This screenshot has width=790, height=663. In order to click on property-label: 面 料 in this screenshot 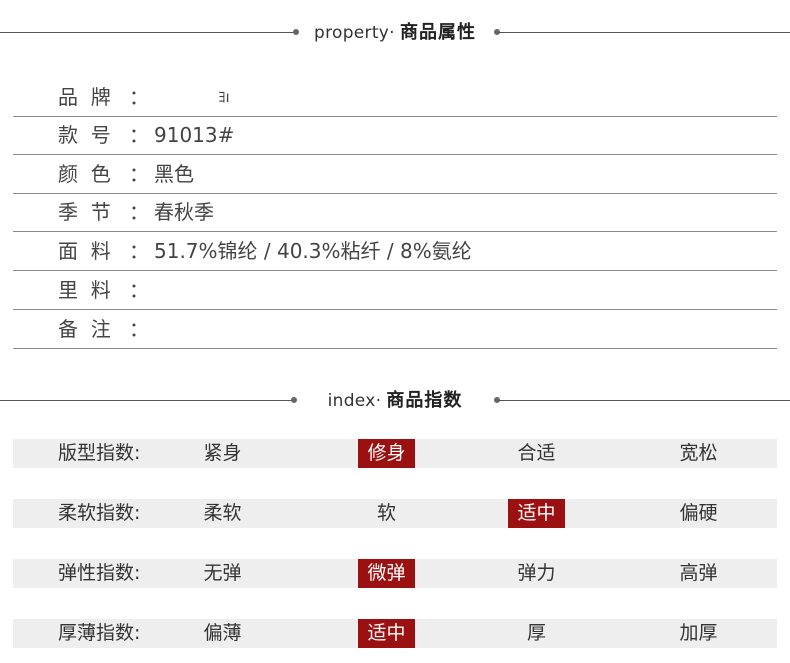, I will do `click(84, 251)`.